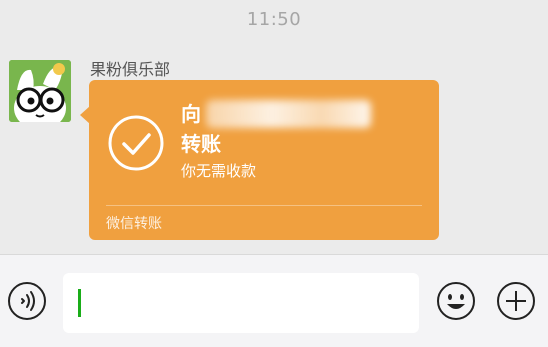 This screenshot has width=548, height=347. Describe the element at coordinates (134, 224) in the screenshot. I see `transfer-footer-label: 微信转账` at that location.